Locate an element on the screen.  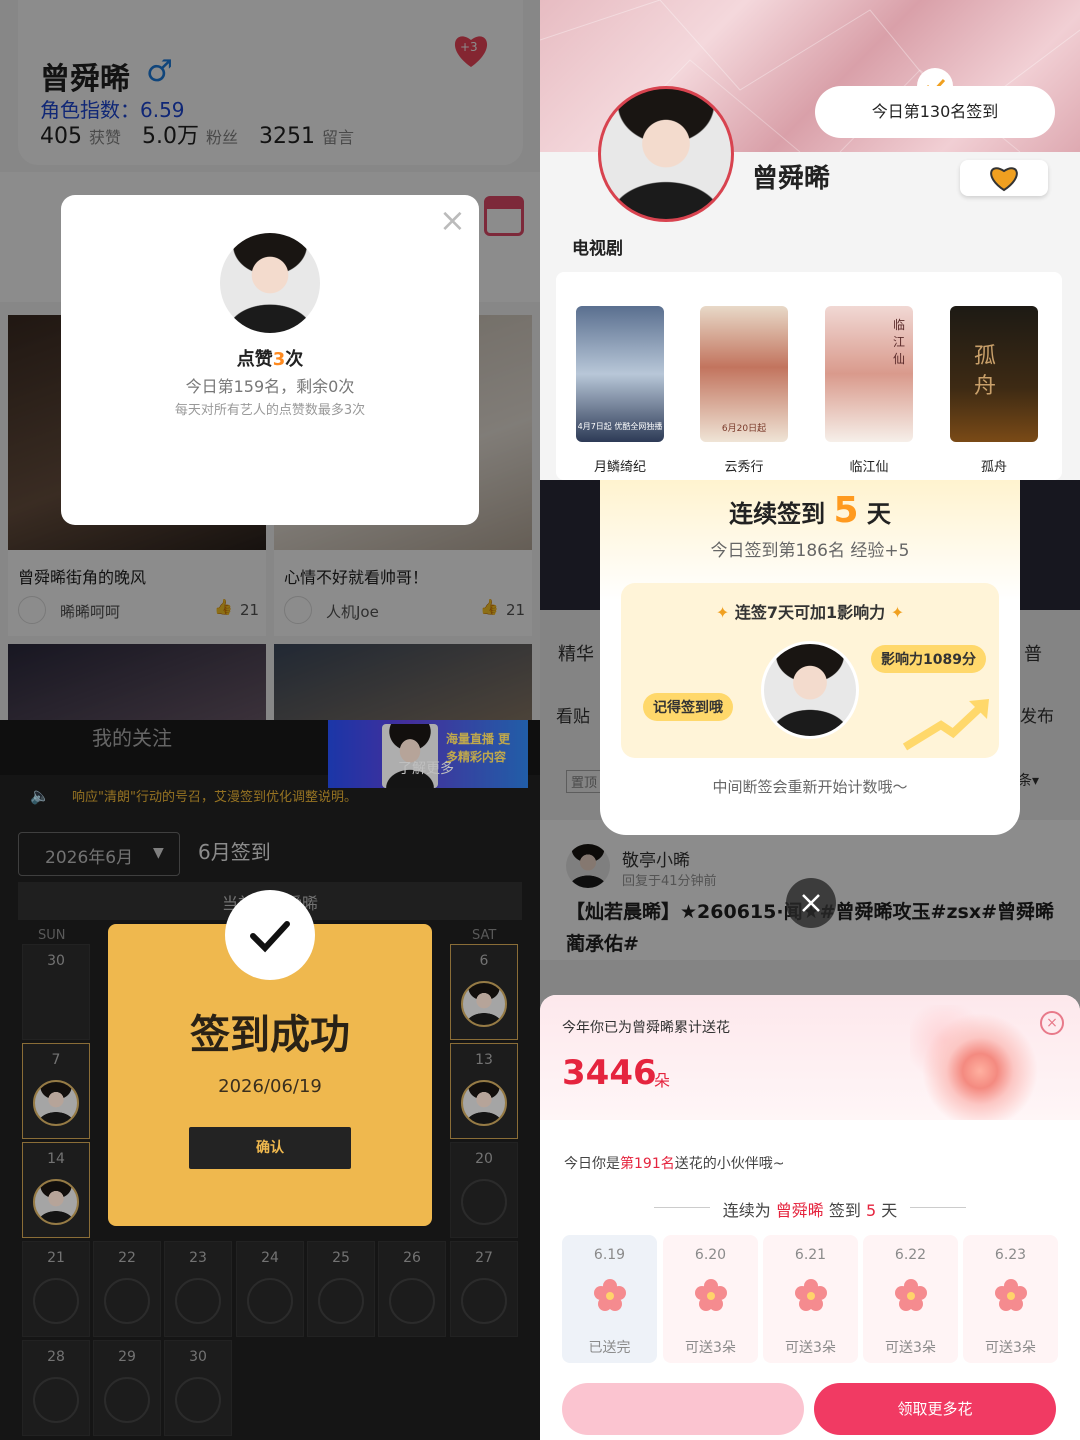
success-title: 签到成功 is located at coordinates (270, 1035).